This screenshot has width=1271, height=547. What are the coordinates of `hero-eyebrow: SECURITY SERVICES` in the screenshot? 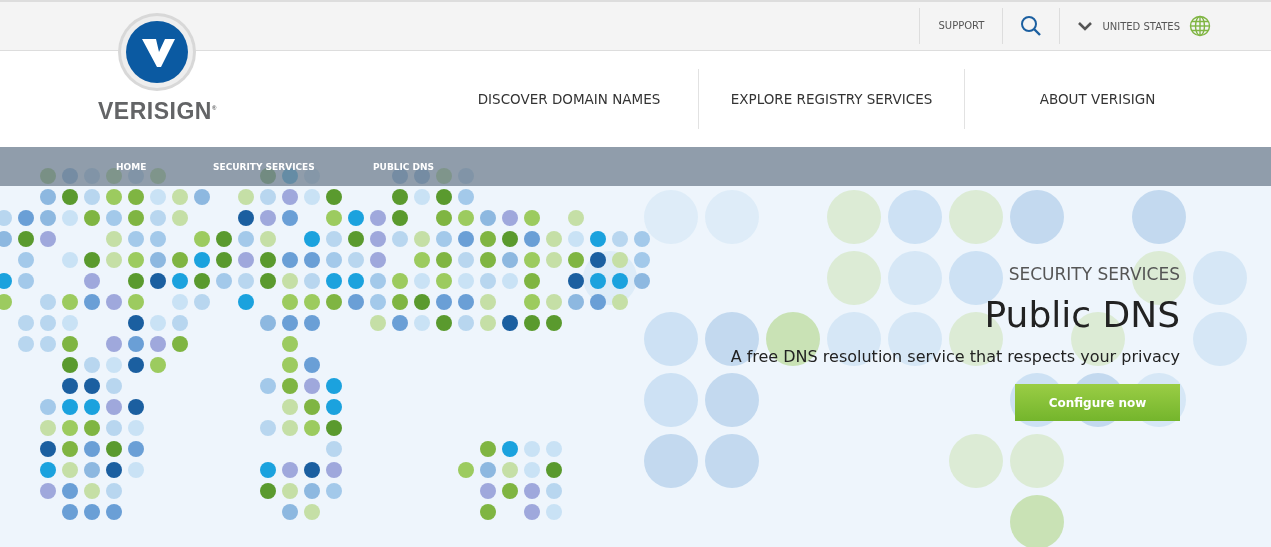 It's located at (1094, 274).